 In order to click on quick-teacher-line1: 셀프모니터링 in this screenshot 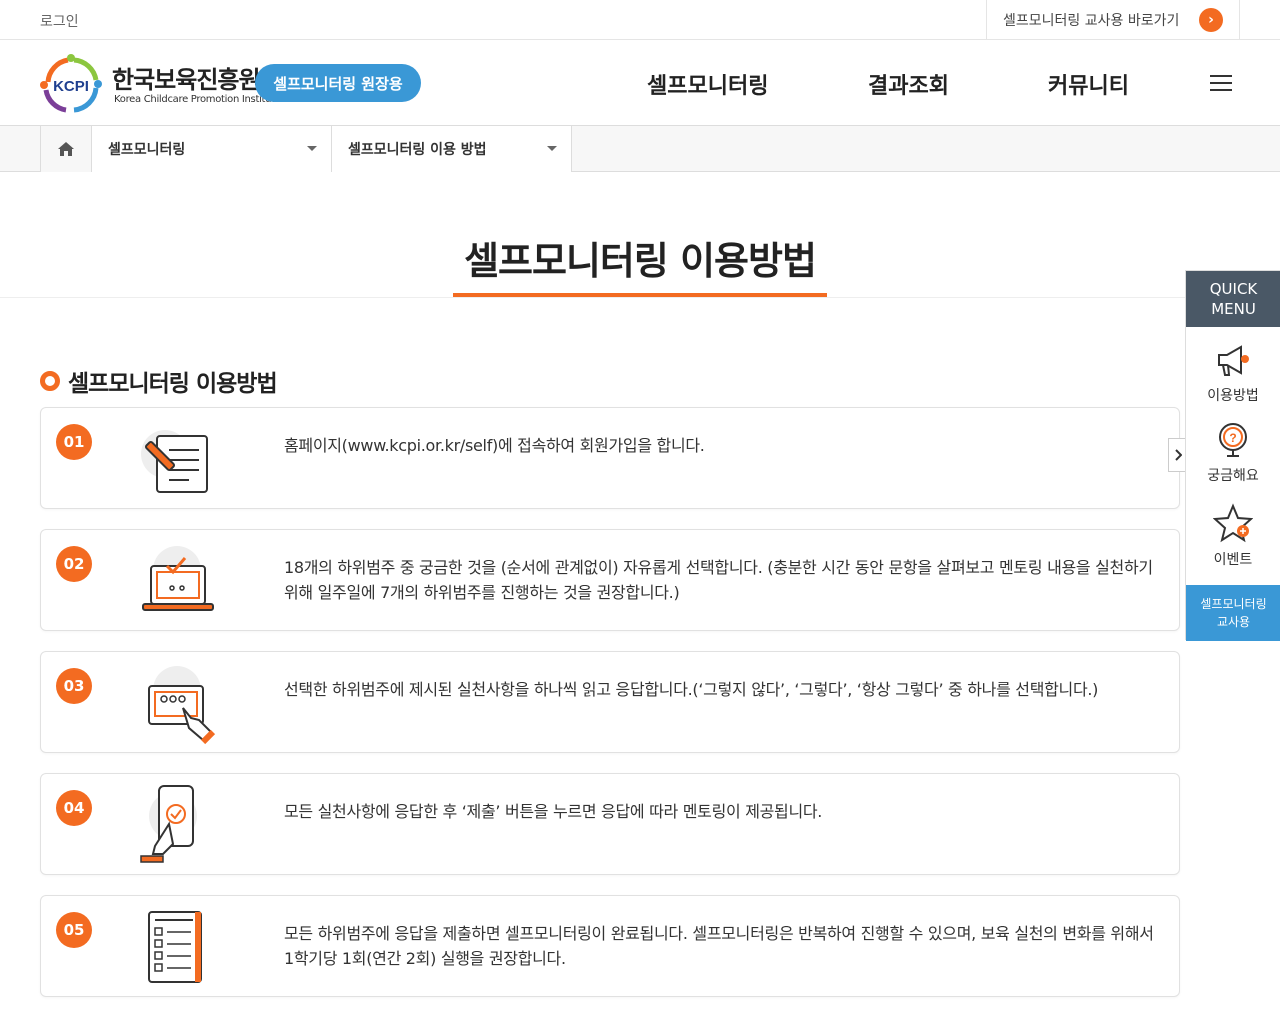, I will do `click(1233, 604)`.